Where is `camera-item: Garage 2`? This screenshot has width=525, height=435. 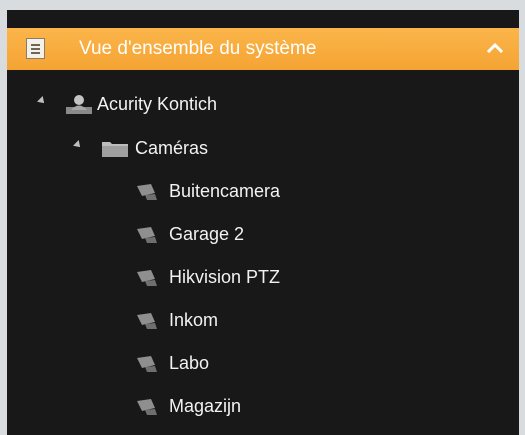 camera-item: Garage 2 is located at coordinates (189, 234).